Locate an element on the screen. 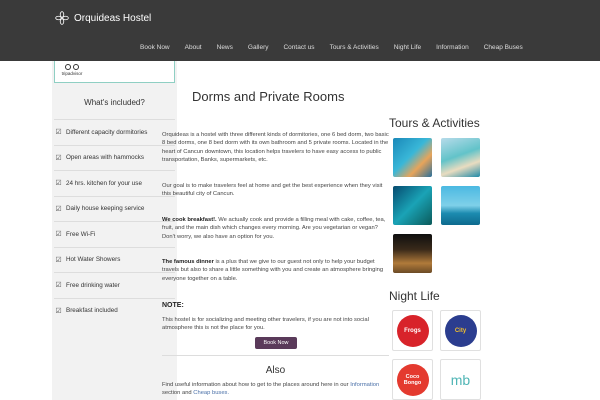  coco-bongo-logo: Coco Bongo is located at coordinates (412, 379).